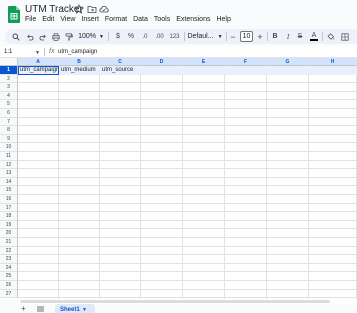 This screenshot has height=313, width=357. I want to click on decrease-decimal-button: .0, so click(145, 36).